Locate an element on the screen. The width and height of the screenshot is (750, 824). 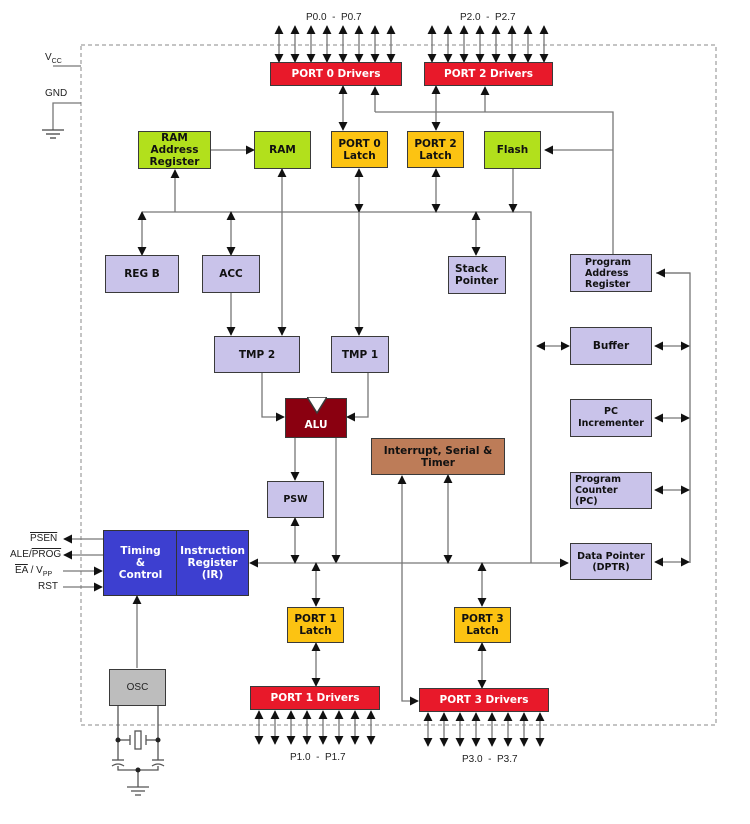
port1-pins-label: P1.0 - P1.7 is located at coordinates (318, 757).